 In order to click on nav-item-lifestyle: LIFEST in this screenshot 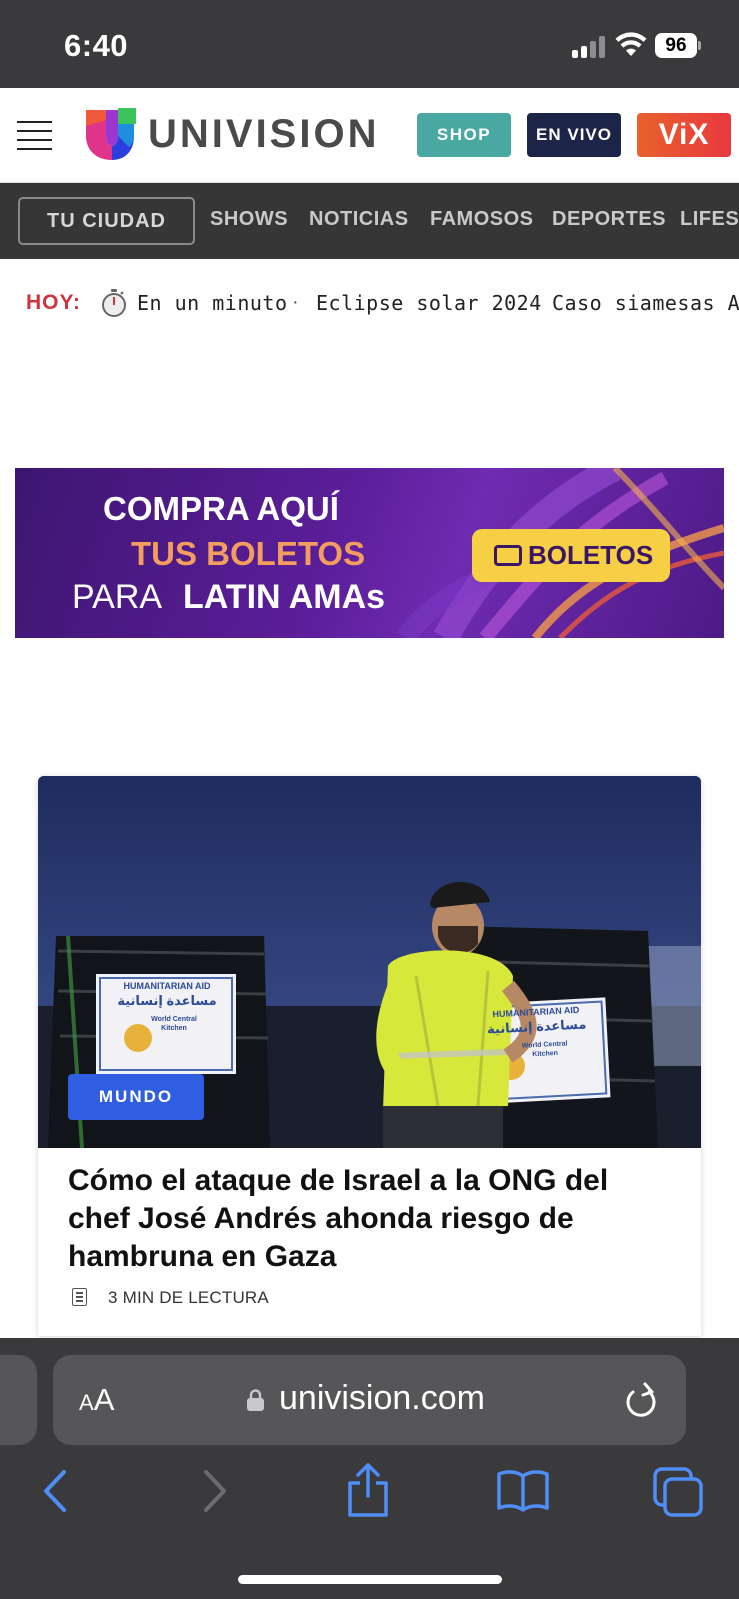, I will do `click(709, 219)`.